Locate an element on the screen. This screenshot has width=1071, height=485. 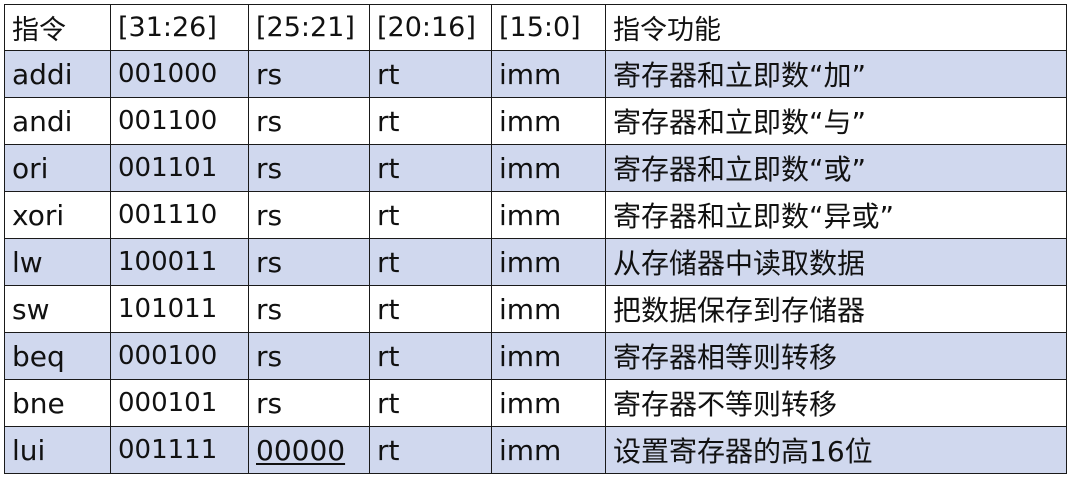
header-bits-15-0: [15:0] is located at coordinates (548, 27).